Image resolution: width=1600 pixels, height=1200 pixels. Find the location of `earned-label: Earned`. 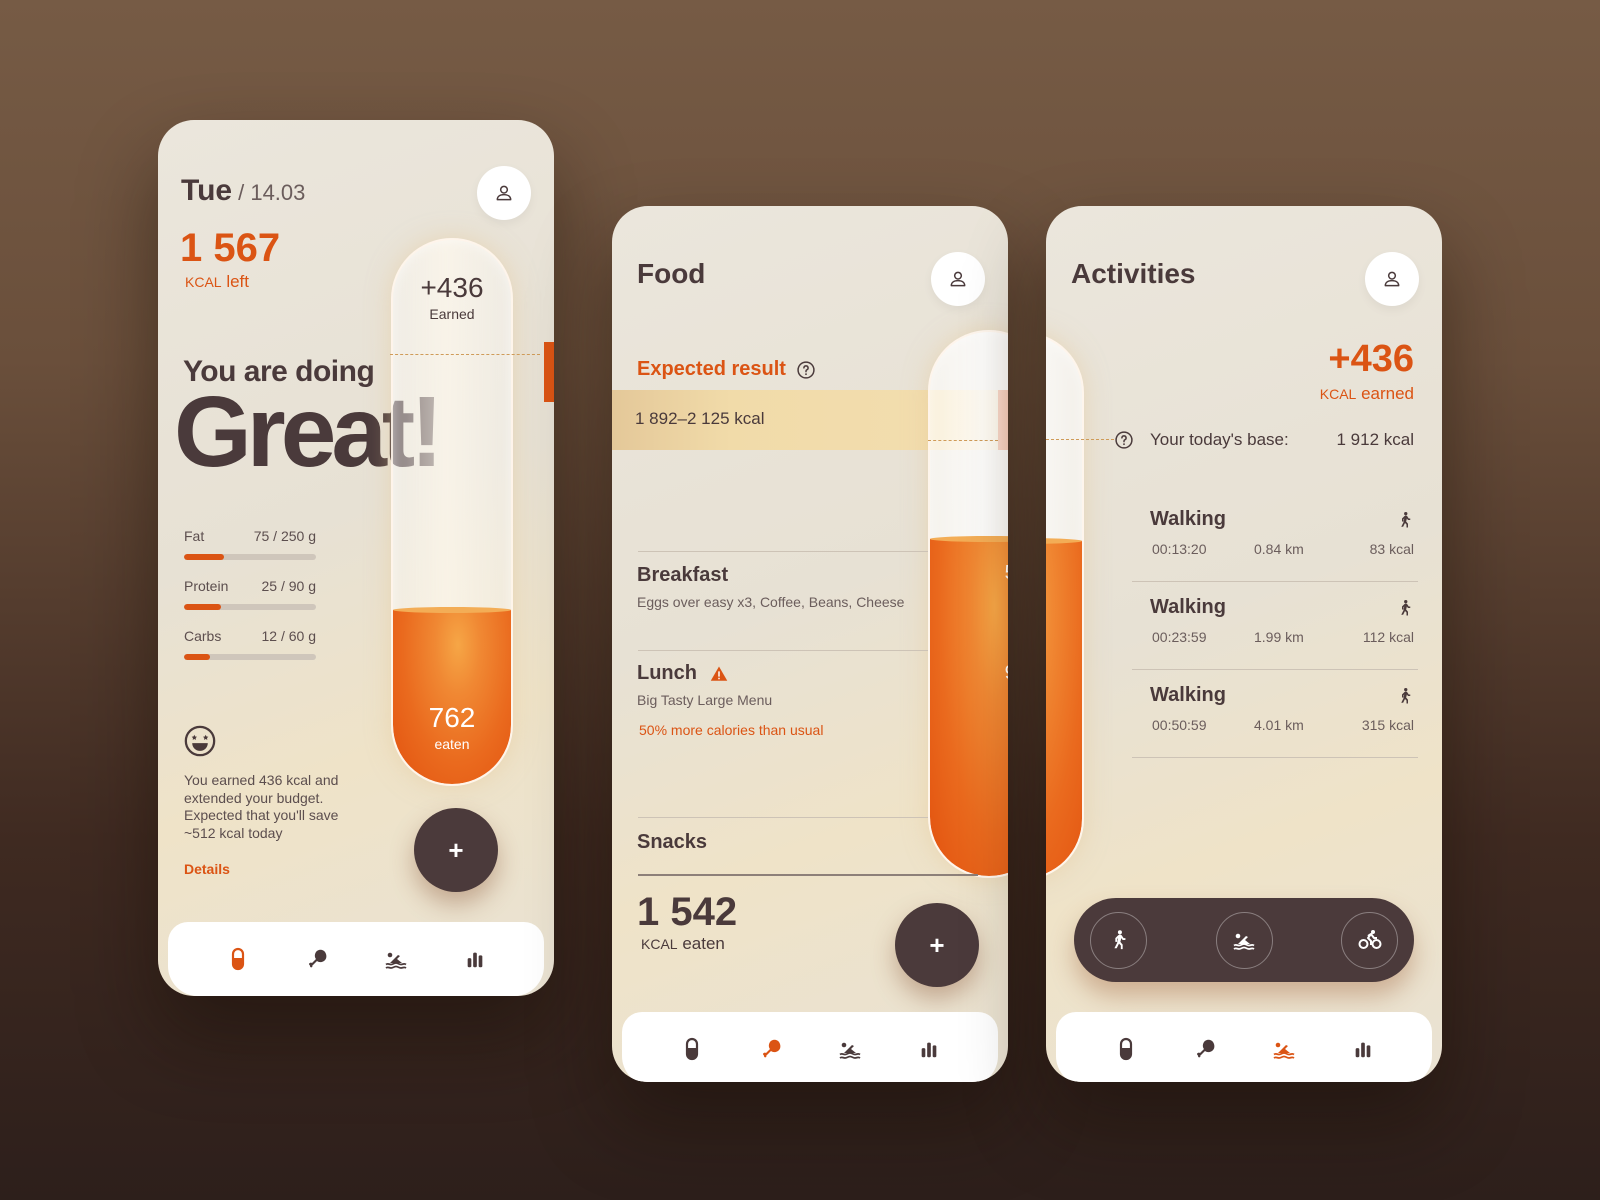

earned-label: Earned is located at coordinates (452, 314).